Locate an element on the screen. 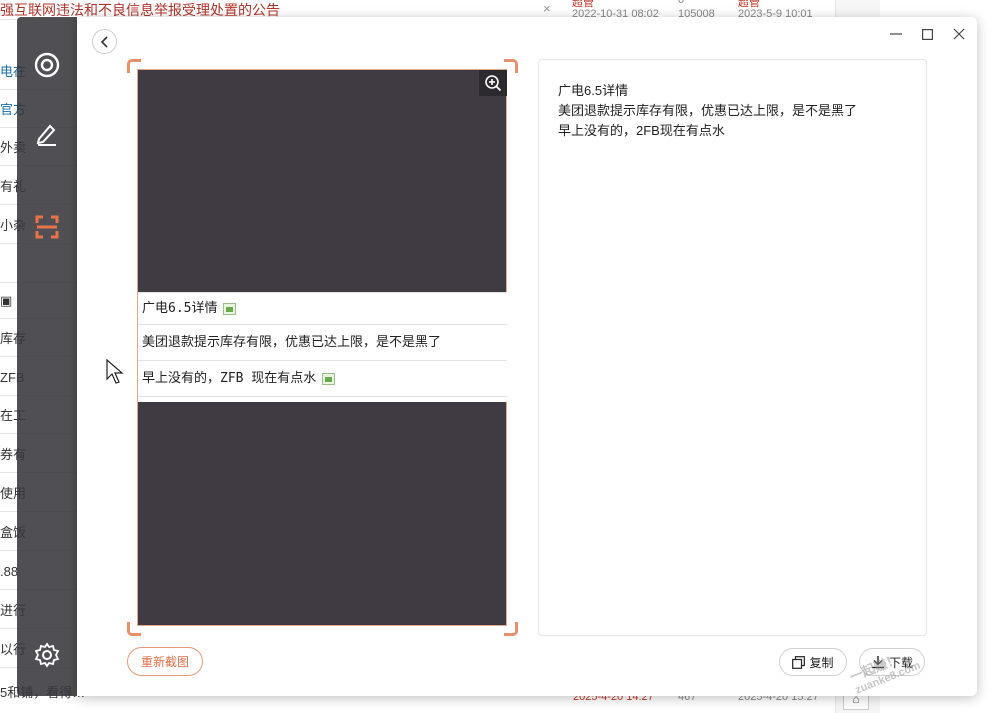 Image resolution: width=995 pixels, height=713 pixels. scan-frame-icon is located at coordinates (47, 227).